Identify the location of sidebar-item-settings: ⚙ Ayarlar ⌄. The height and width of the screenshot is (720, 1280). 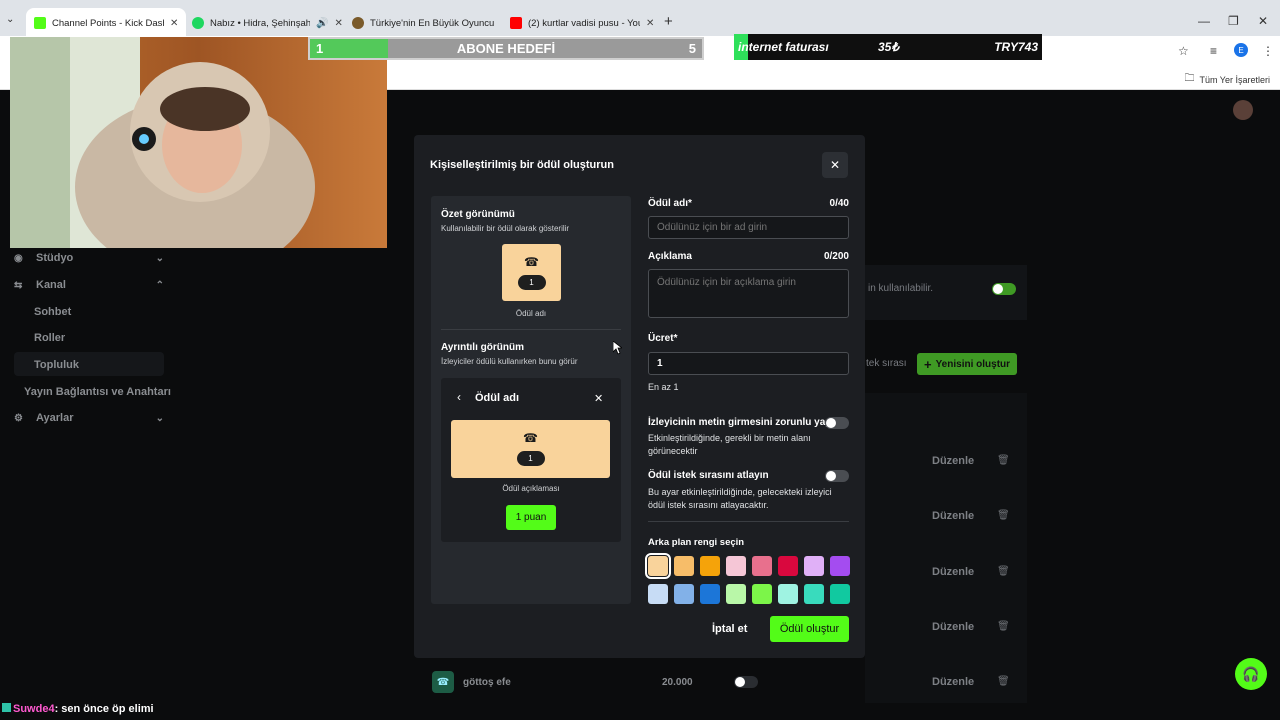
(89, 418).